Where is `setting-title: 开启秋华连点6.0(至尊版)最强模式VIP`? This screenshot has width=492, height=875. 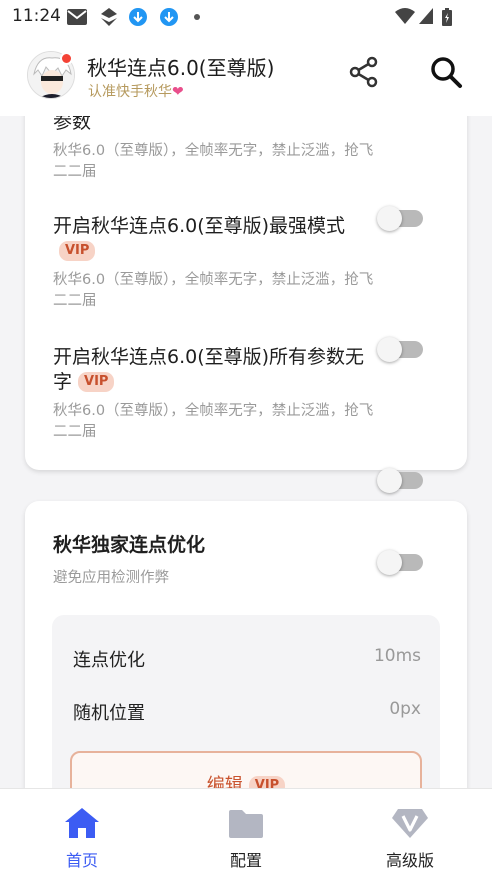 setting-title: 开启秋华连点6.0(至尊版)最强模式VIP is located at coordinates (218, 239).